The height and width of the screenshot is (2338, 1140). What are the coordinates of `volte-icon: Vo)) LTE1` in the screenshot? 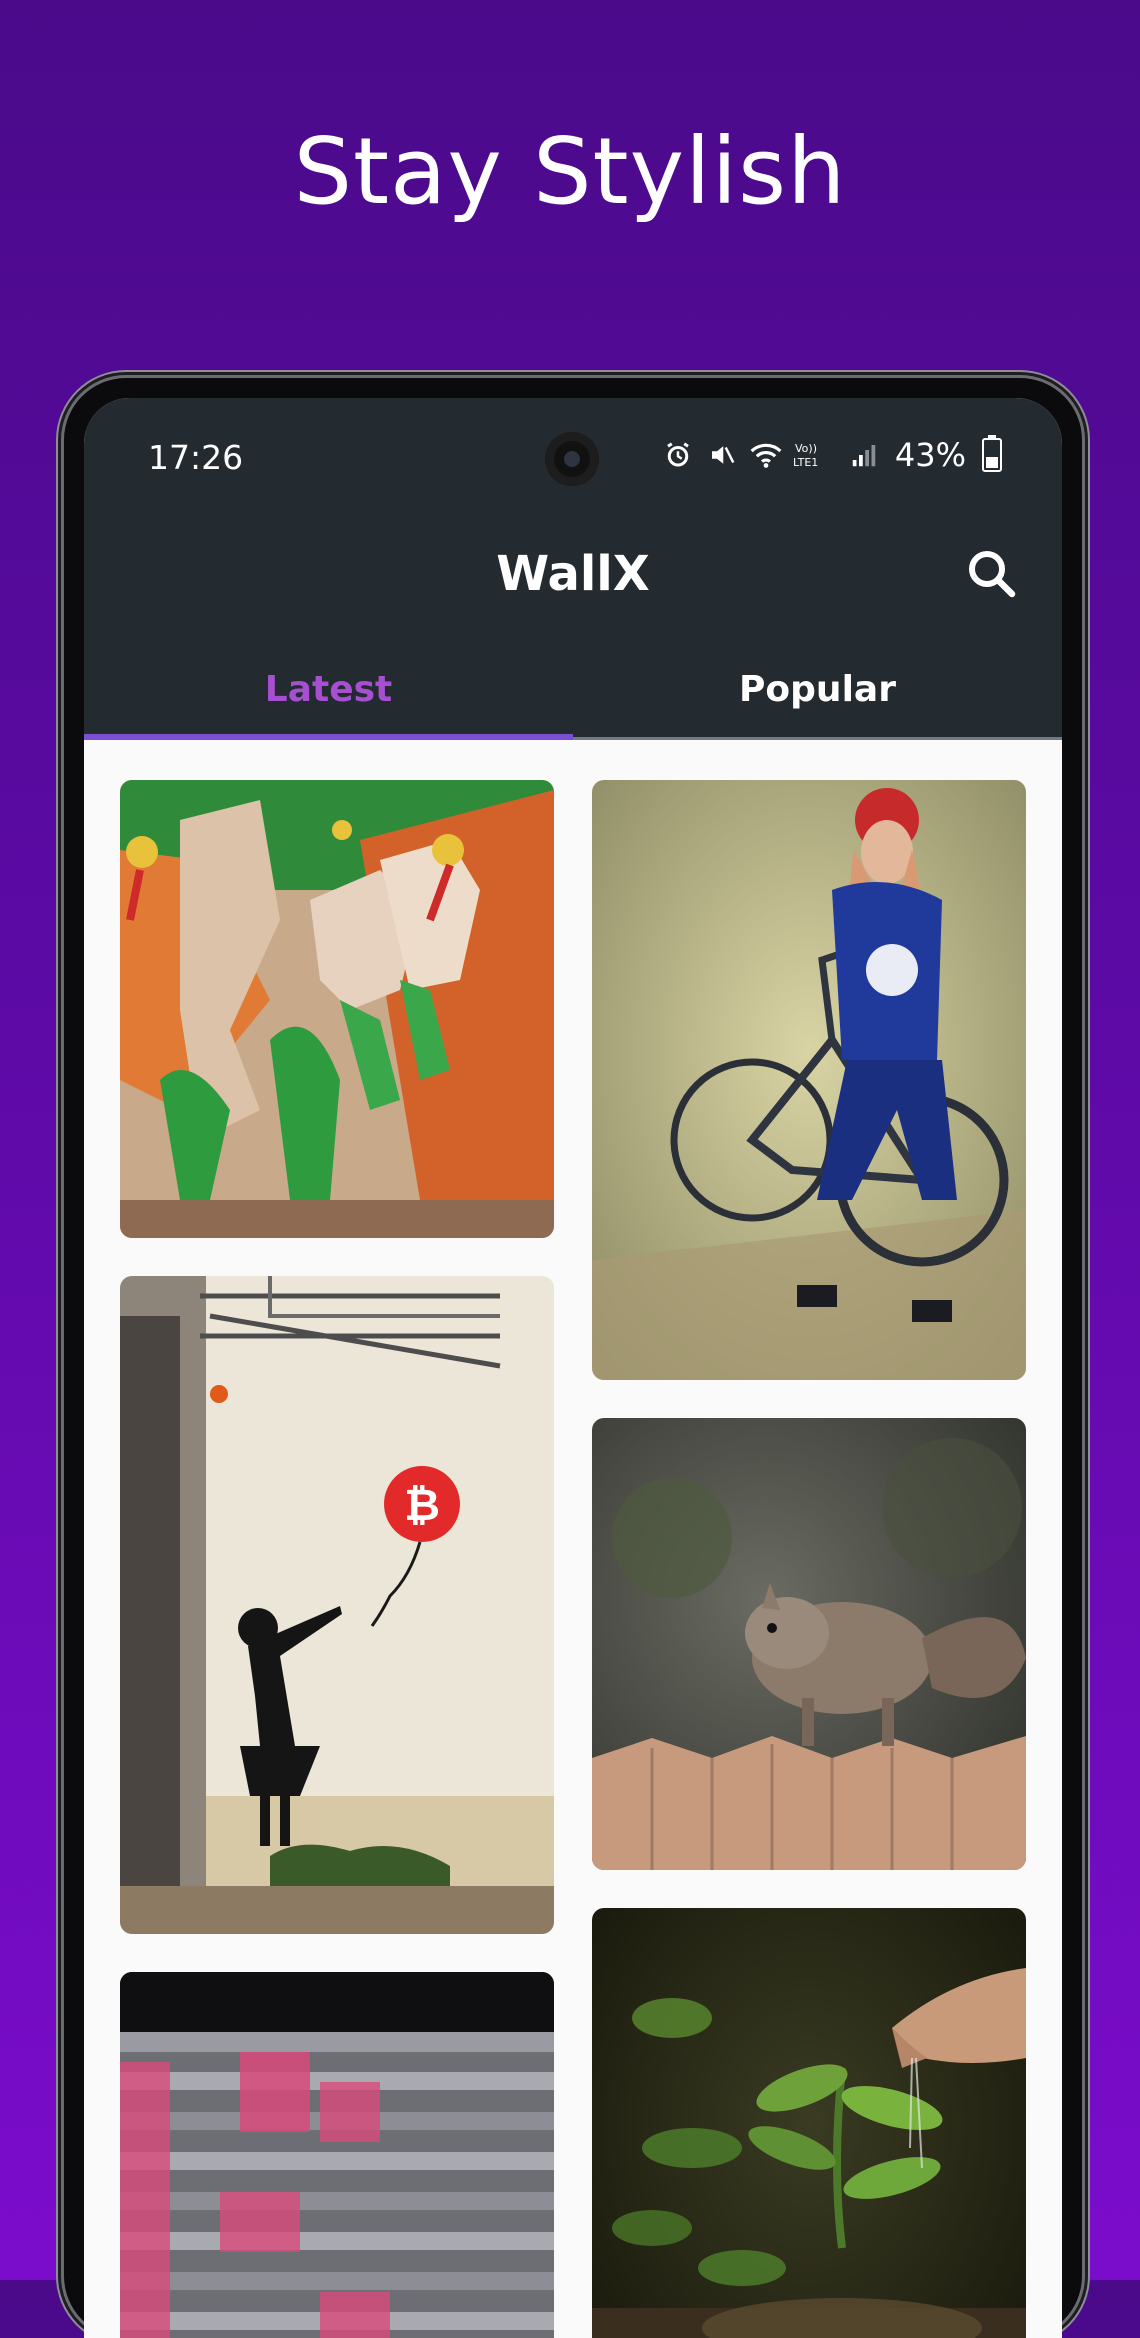 It's located at (815, 455).